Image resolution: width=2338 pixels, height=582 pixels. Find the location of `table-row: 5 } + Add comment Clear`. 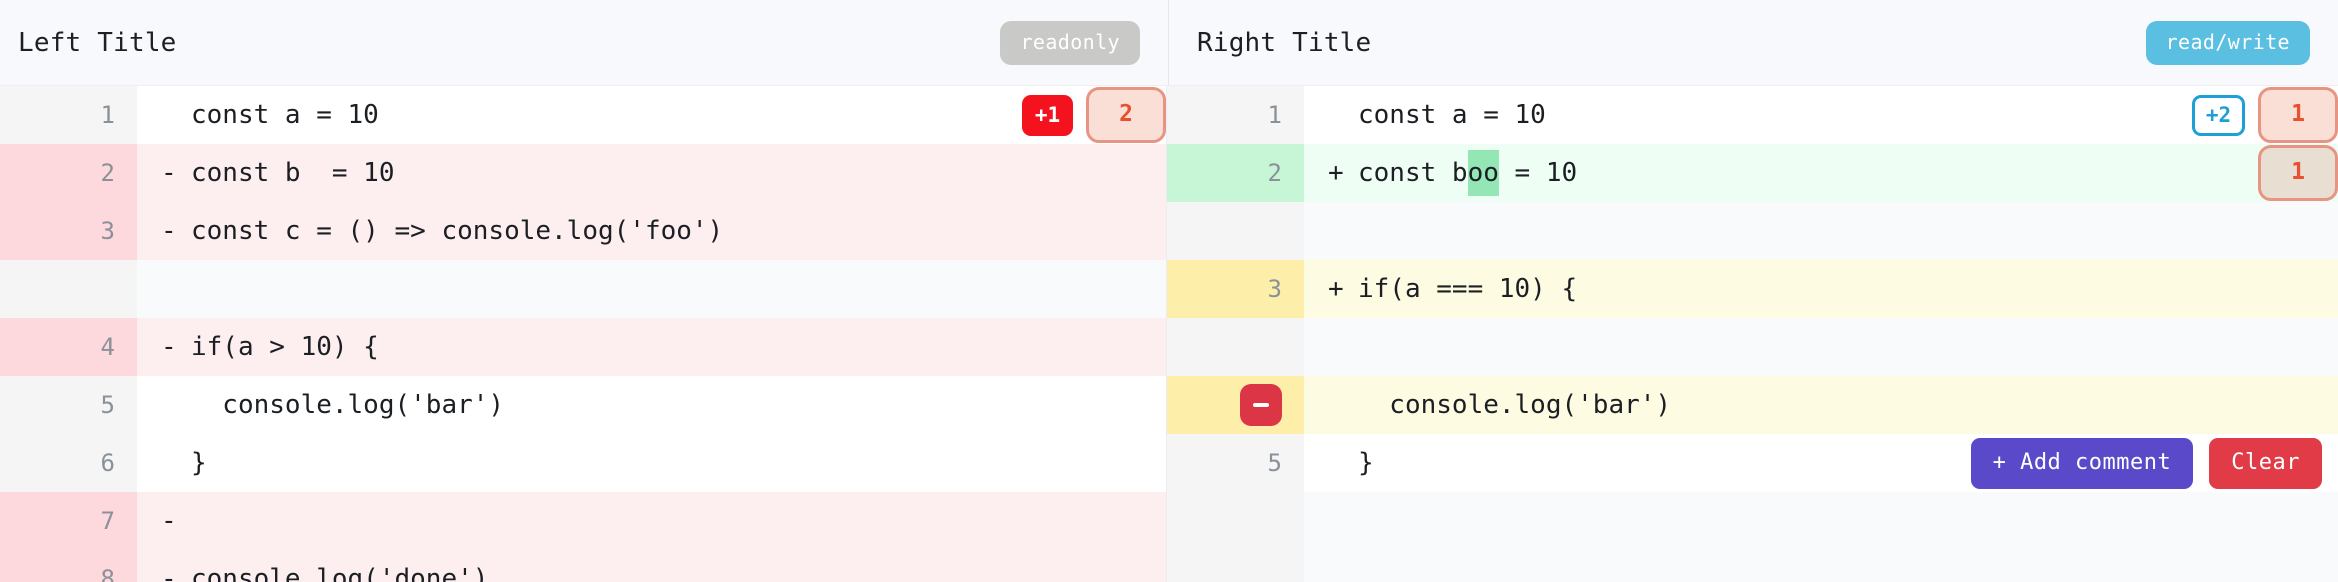

table-row: 5 } + Add comment Clear is located at coordinates (1752, 463).